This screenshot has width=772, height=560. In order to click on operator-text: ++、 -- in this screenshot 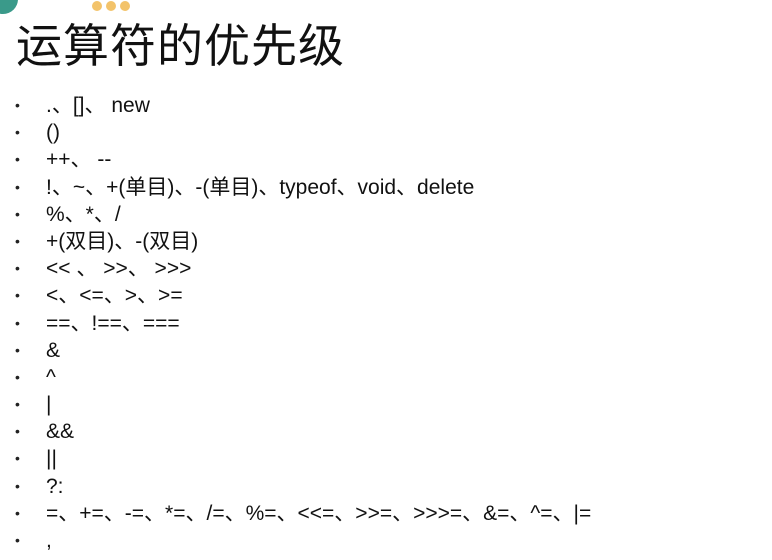, I will do `click(79, 160)`.